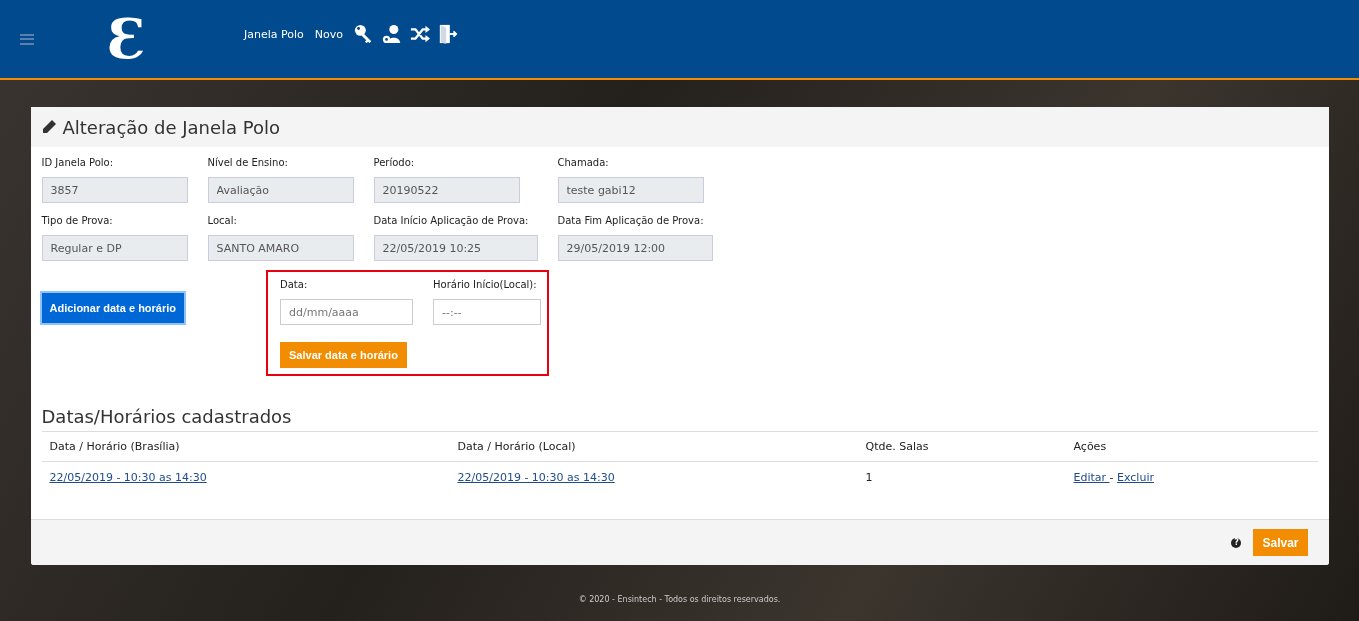 The height and width of the screenshot is (621, 1359). What do you see at coordinates (455, 248) in the screenshot?
I see `input-field: 22/05/2019 10:25` at bounding box center [455, 248].